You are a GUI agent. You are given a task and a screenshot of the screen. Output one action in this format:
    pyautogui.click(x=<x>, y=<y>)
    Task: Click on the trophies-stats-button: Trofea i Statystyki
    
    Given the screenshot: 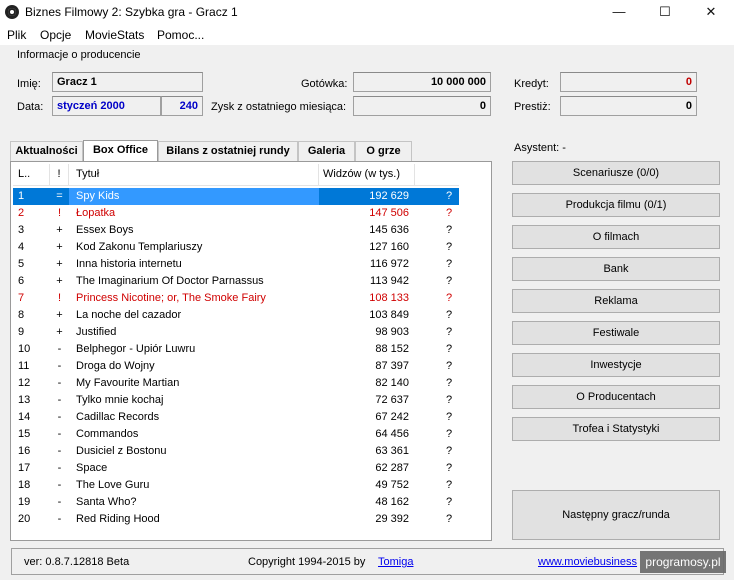 What is the action you would take?
    pyautogui.click(x=616, y=429)
    